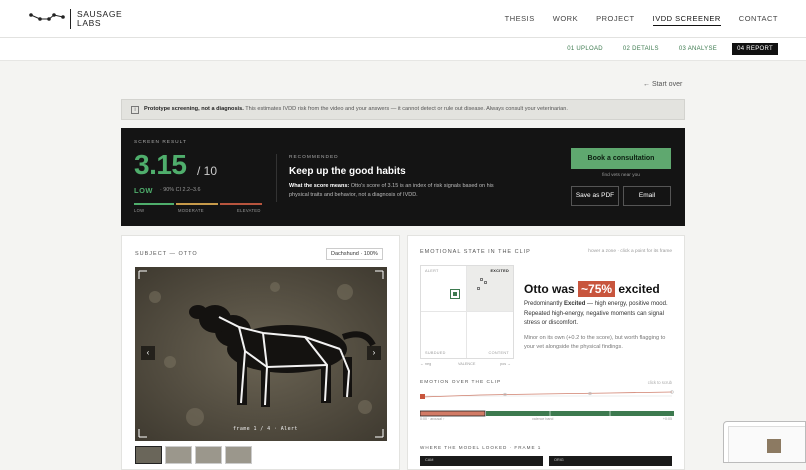 Image resolution: width=806 pixels, height=470 pixels. I want to click on timeline-segment-selected, so click(453, 413).